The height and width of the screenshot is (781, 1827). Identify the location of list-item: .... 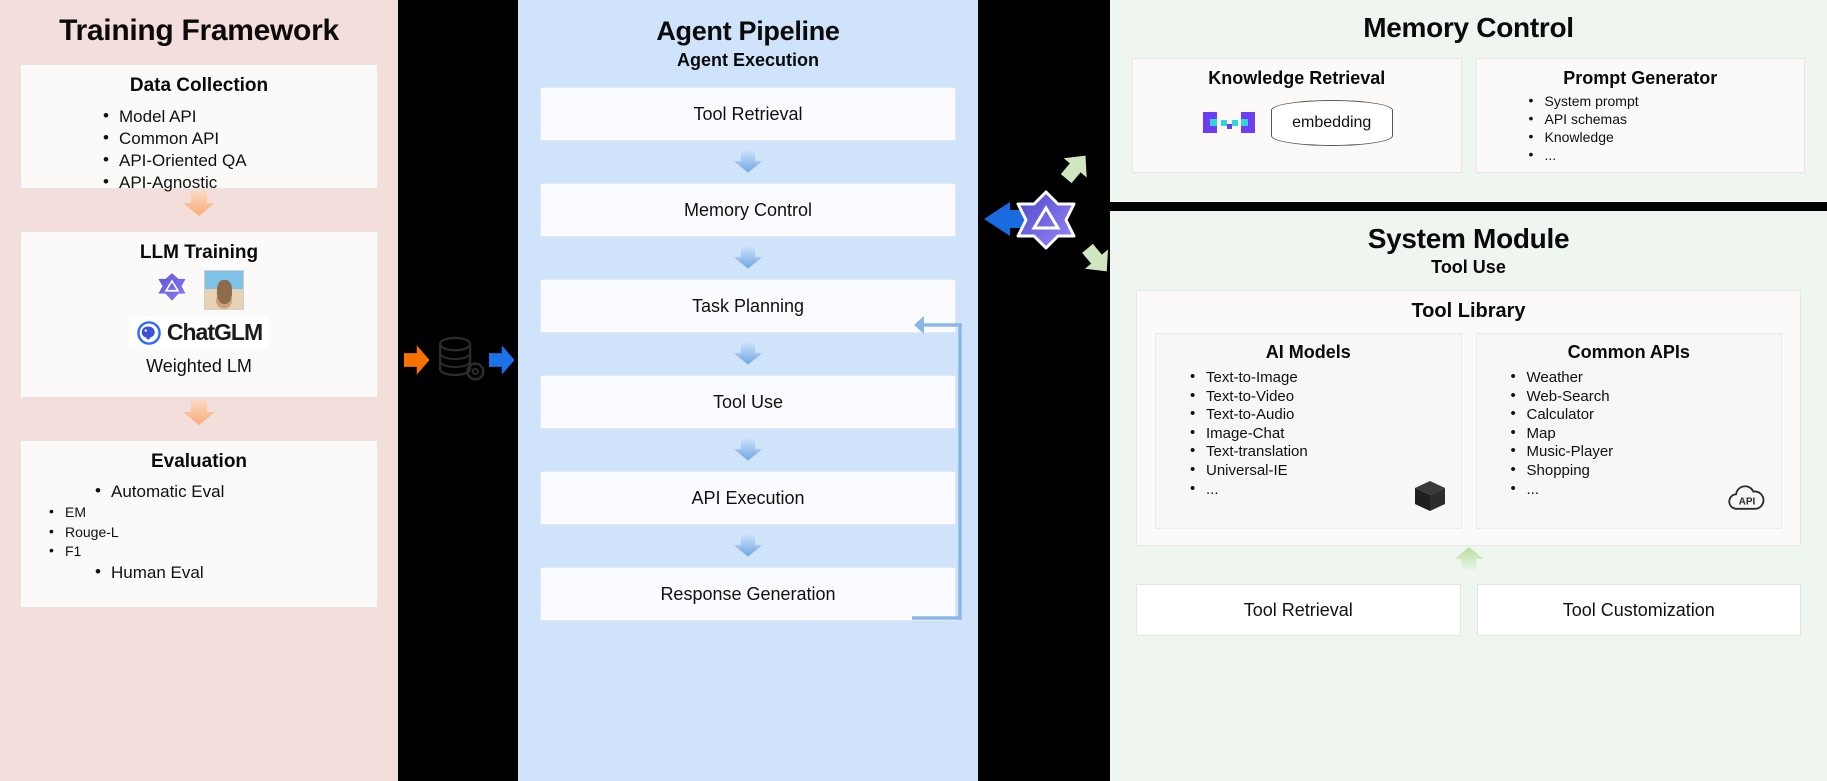
(1666, 155).